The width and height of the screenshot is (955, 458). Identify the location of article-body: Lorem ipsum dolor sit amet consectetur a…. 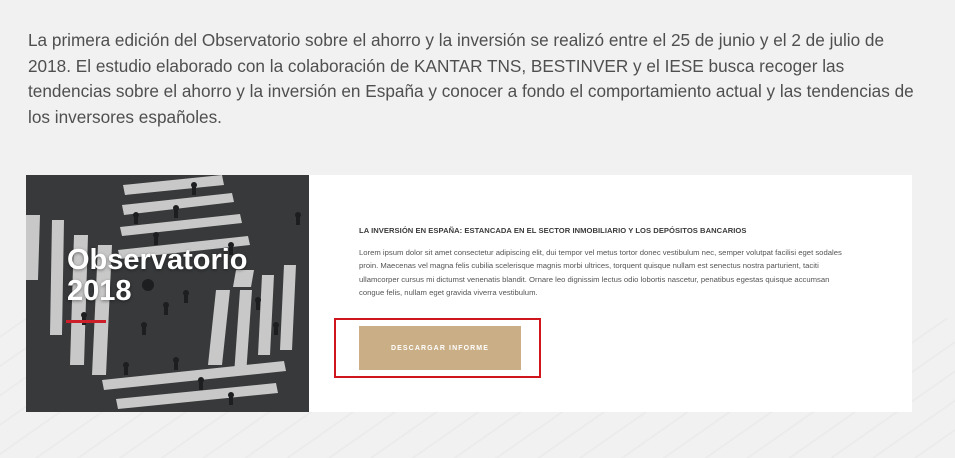
(600, 273).